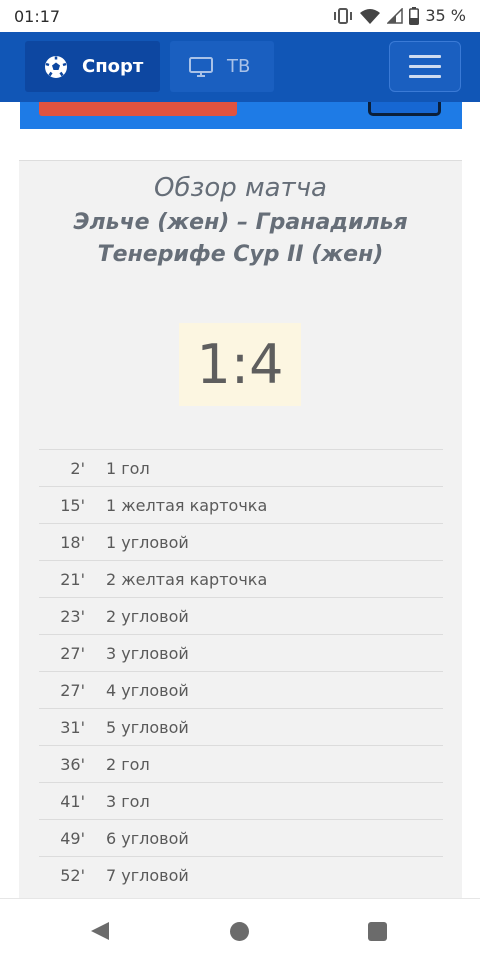 The height and width of the screenshot is (960, 480). I want to click on event-description: 2 угловой, so click(147, 616).